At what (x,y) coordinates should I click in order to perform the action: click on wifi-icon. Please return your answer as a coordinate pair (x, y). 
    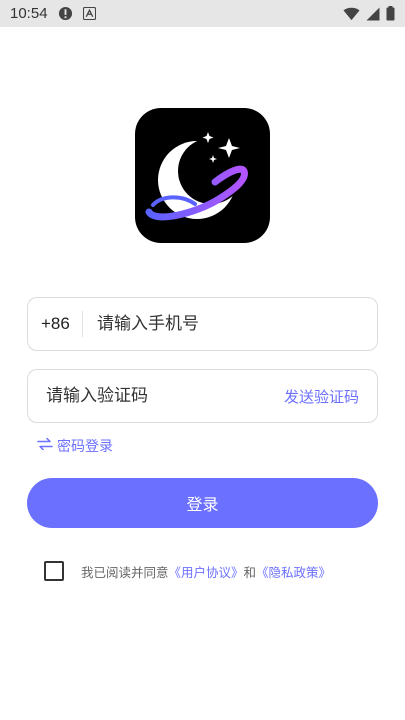
    Looking at the image, I should click on (351, 14).